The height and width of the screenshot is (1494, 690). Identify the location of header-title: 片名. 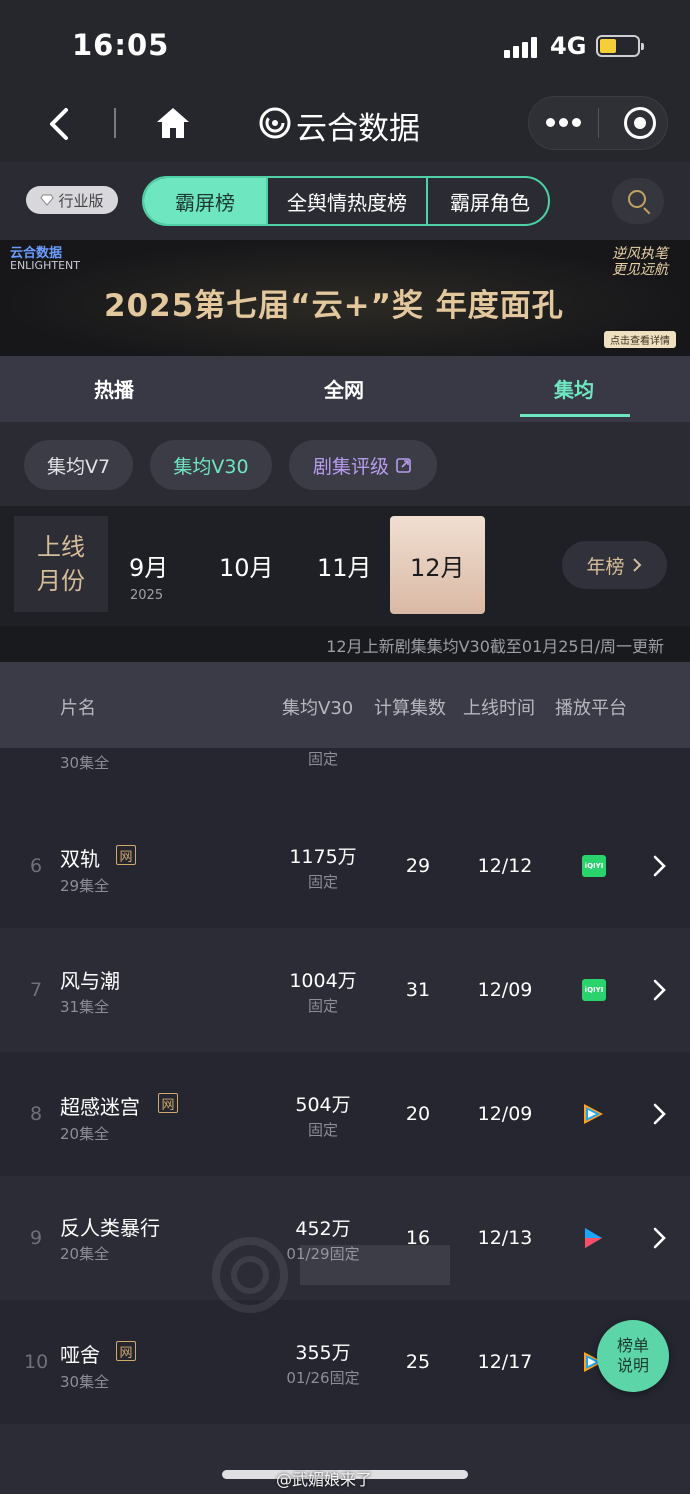
(78, 708).